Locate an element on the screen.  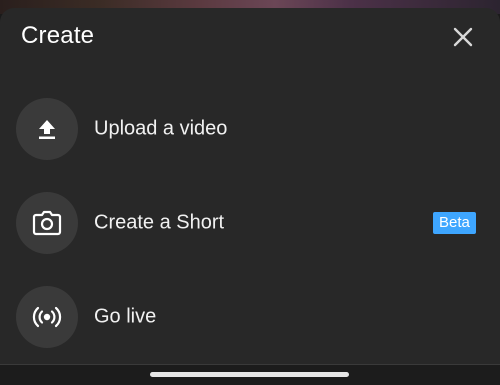
camera-icon-circle is located at coordinates (47, 223).